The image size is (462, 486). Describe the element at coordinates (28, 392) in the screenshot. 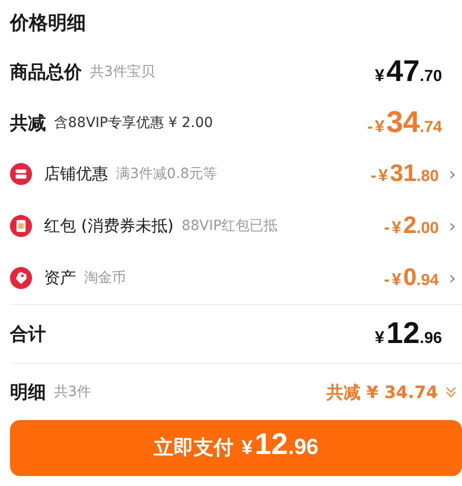

I see `detail-label: 明细` at that location.